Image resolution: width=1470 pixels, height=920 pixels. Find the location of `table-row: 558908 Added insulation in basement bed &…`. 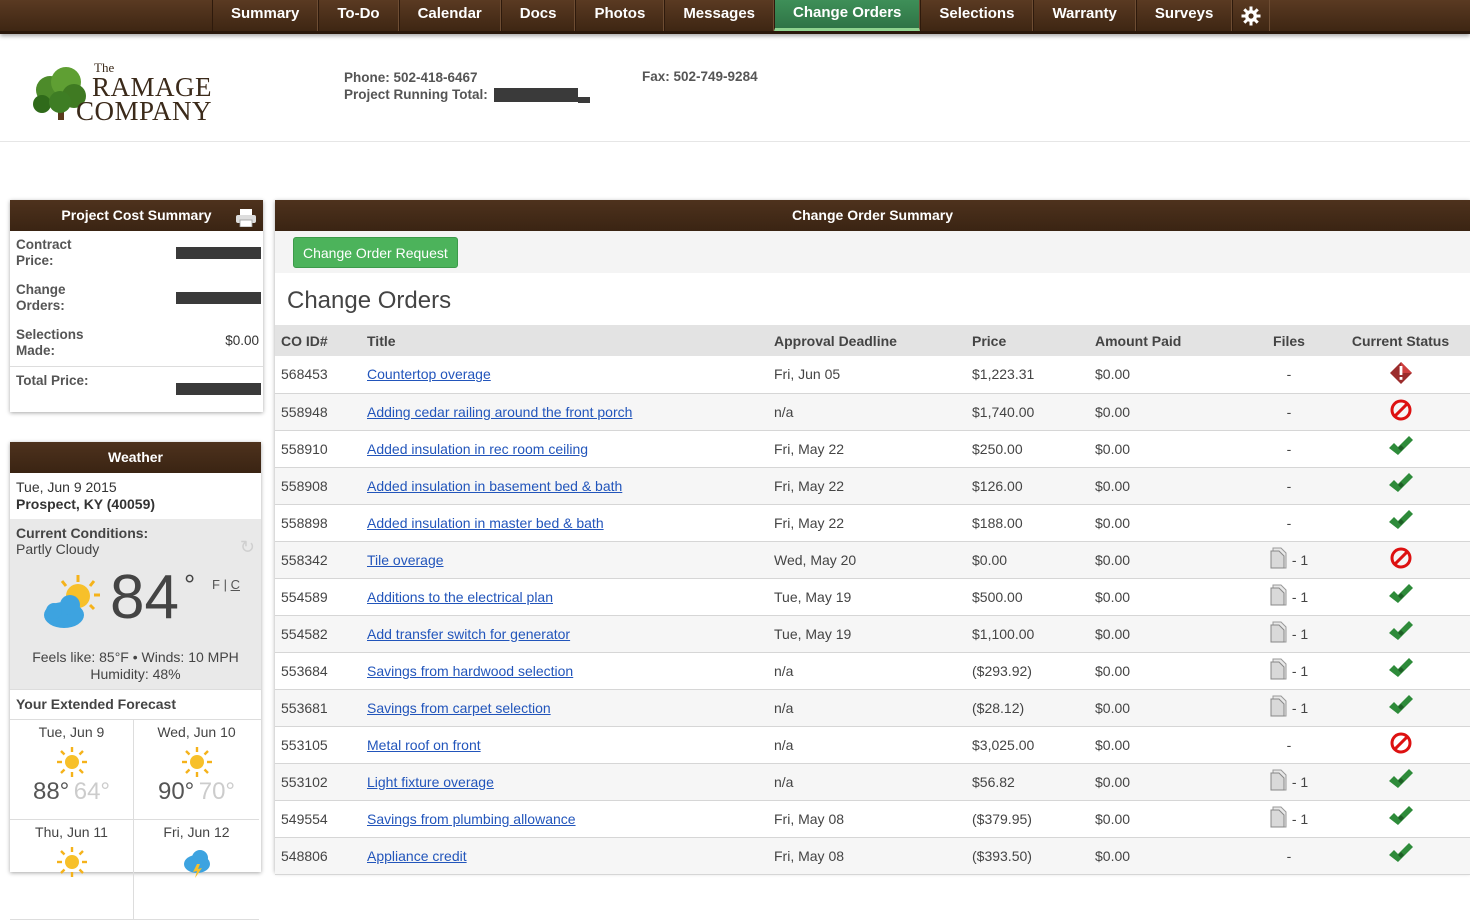

table-row: 558908 Added insulation in basement bed &… is located at coordinates (872, 486).